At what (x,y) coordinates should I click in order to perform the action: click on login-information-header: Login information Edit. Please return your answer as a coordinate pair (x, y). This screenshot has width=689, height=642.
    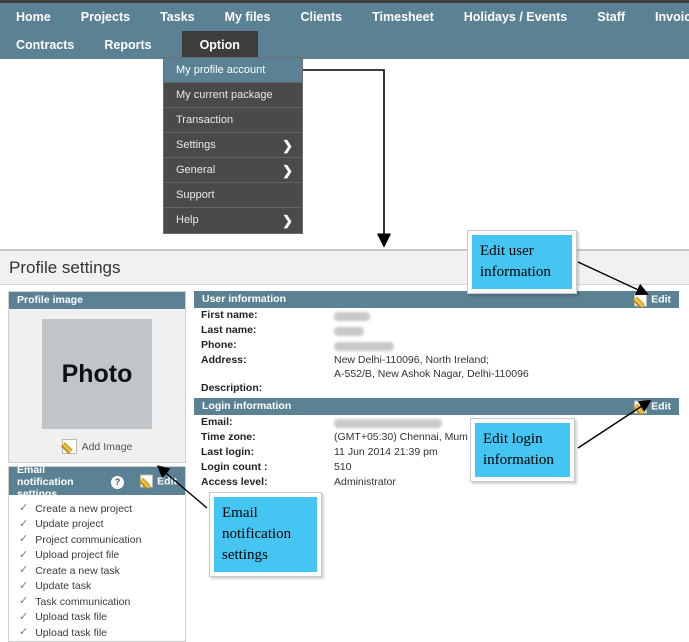
    Looking at the image, I should click on (436, 406).